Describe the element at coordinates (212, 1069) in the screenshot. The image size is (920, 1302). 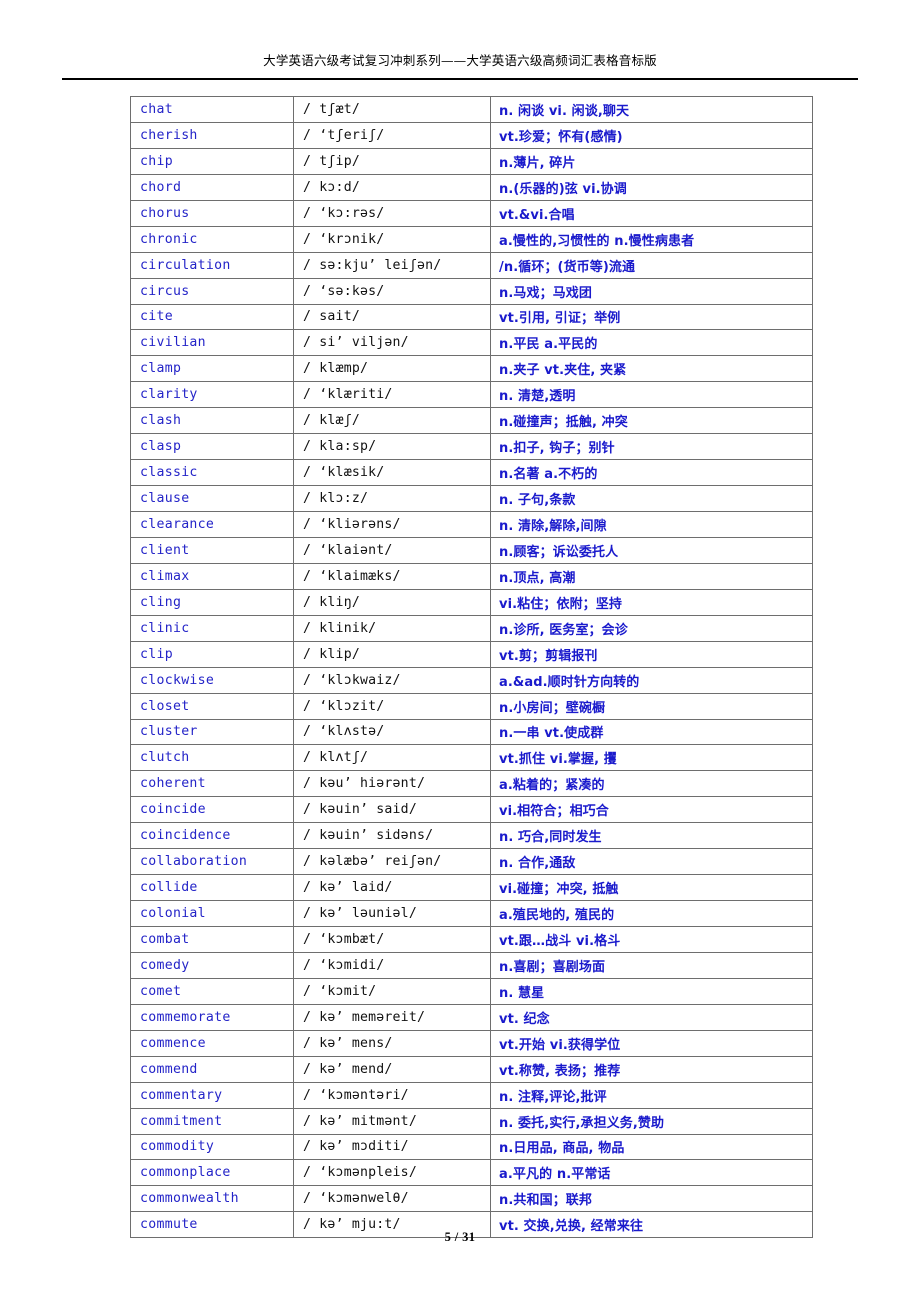
I see `word-cell: commend` at that location.